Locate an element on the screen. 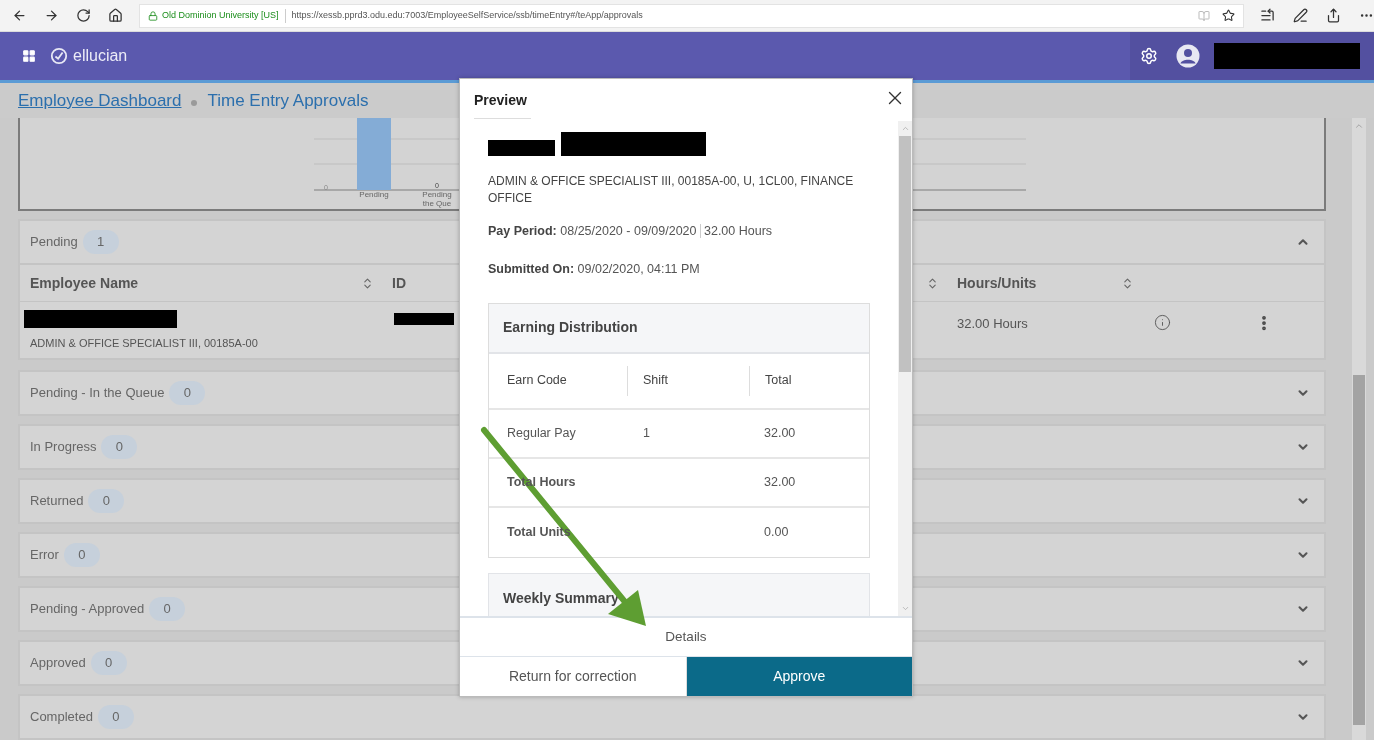  earn-code-cell-text: Regular Pay is located at coordinates (541, 433).